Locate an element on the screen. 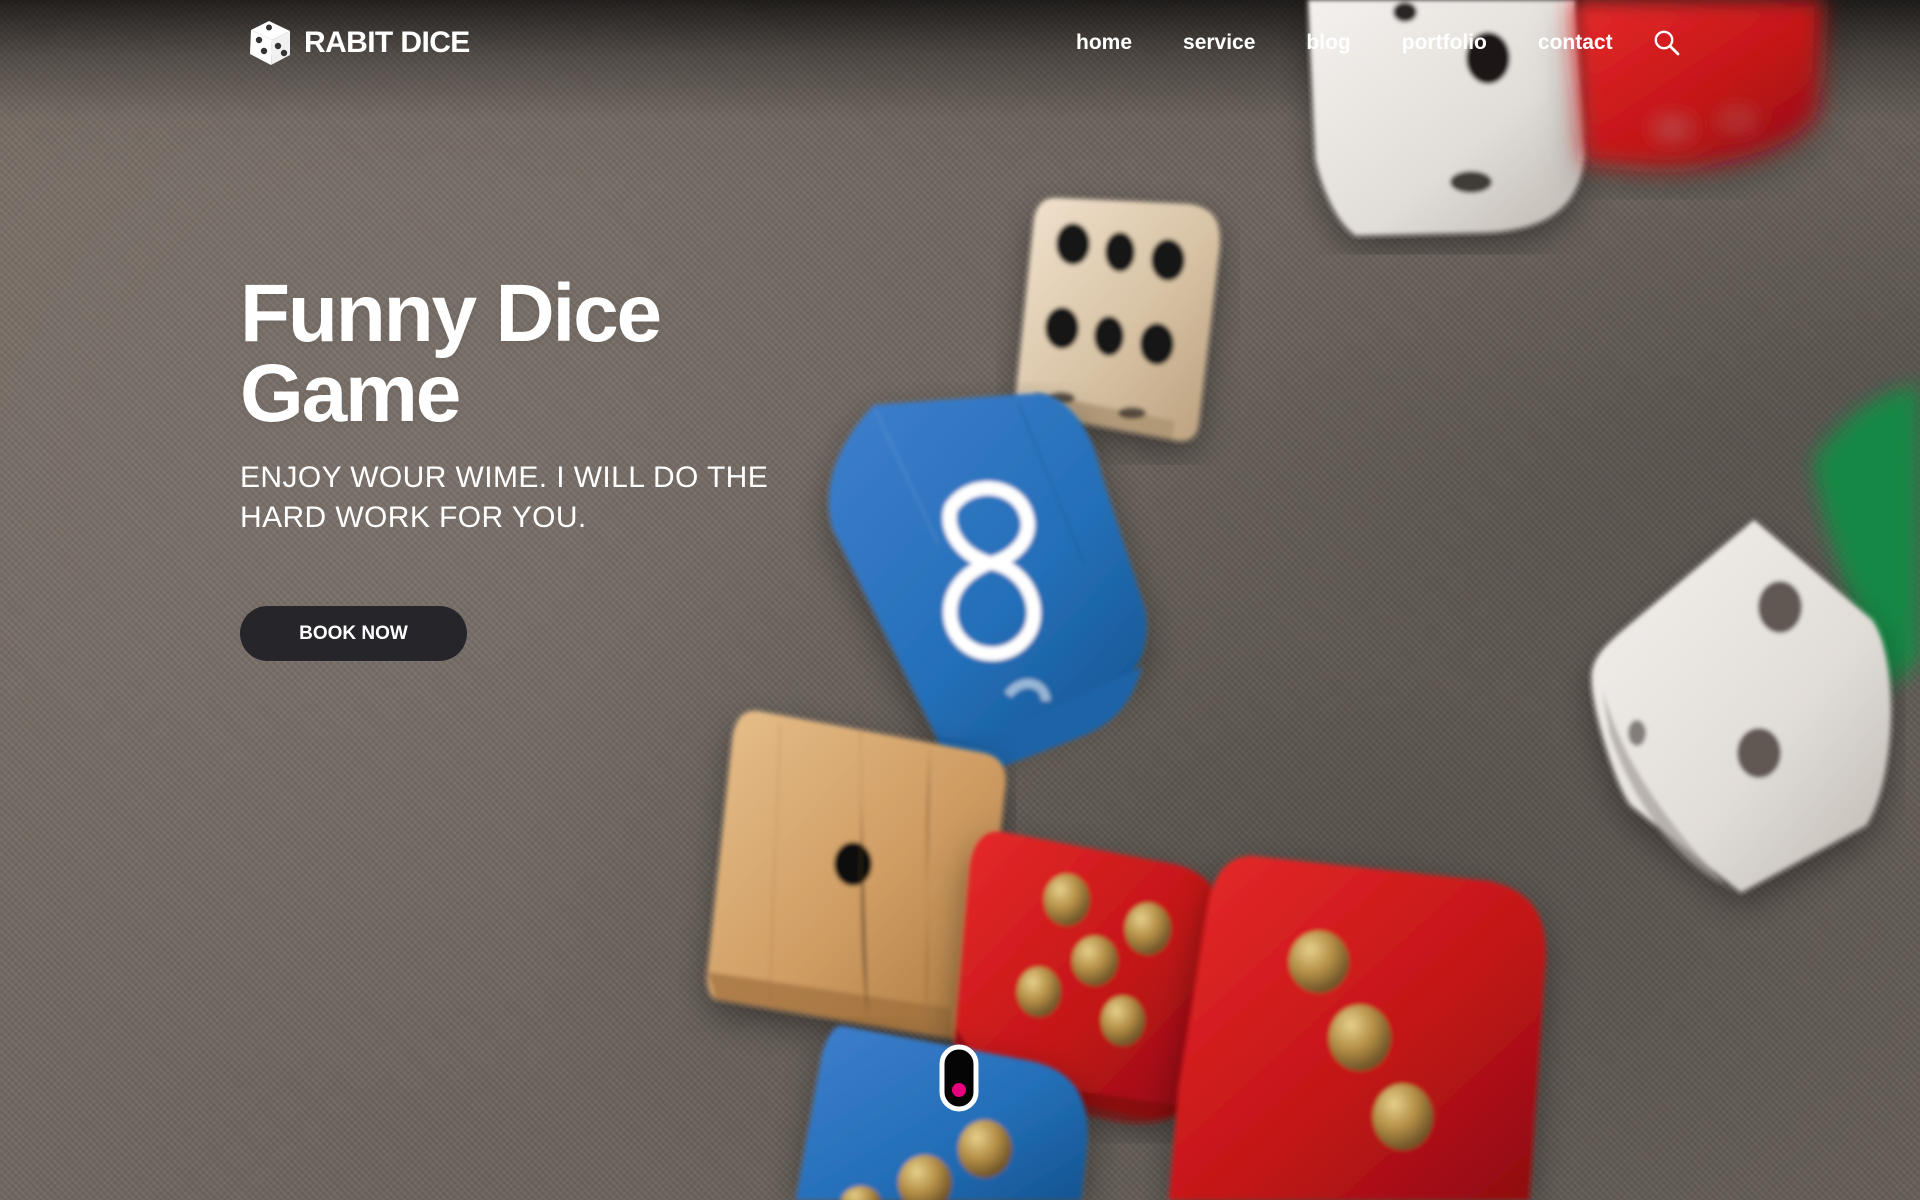  search-button is located at coordinates (1667, 43).